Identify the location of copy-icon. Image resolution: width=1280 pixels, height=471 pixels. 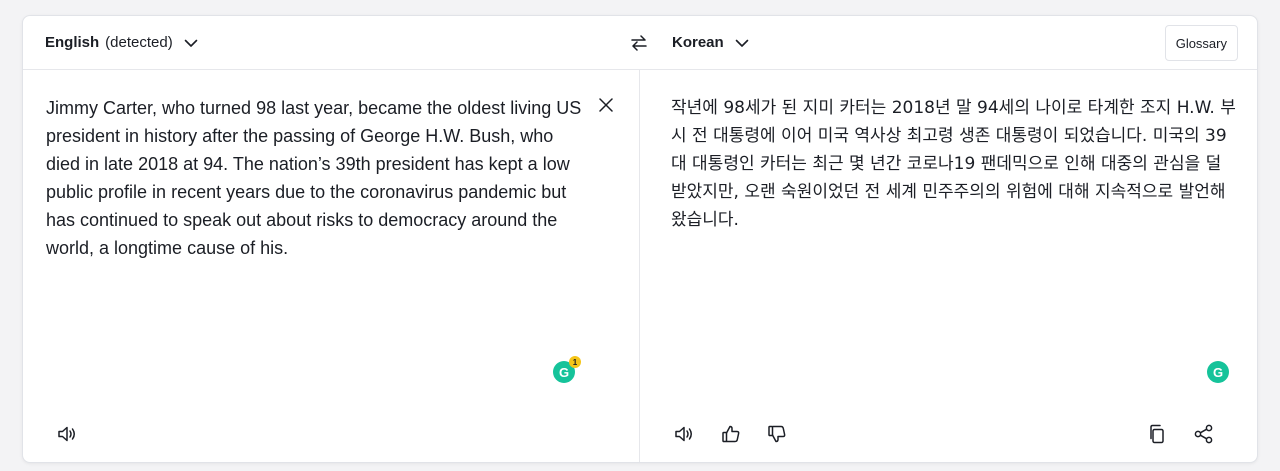
(1157, 434).